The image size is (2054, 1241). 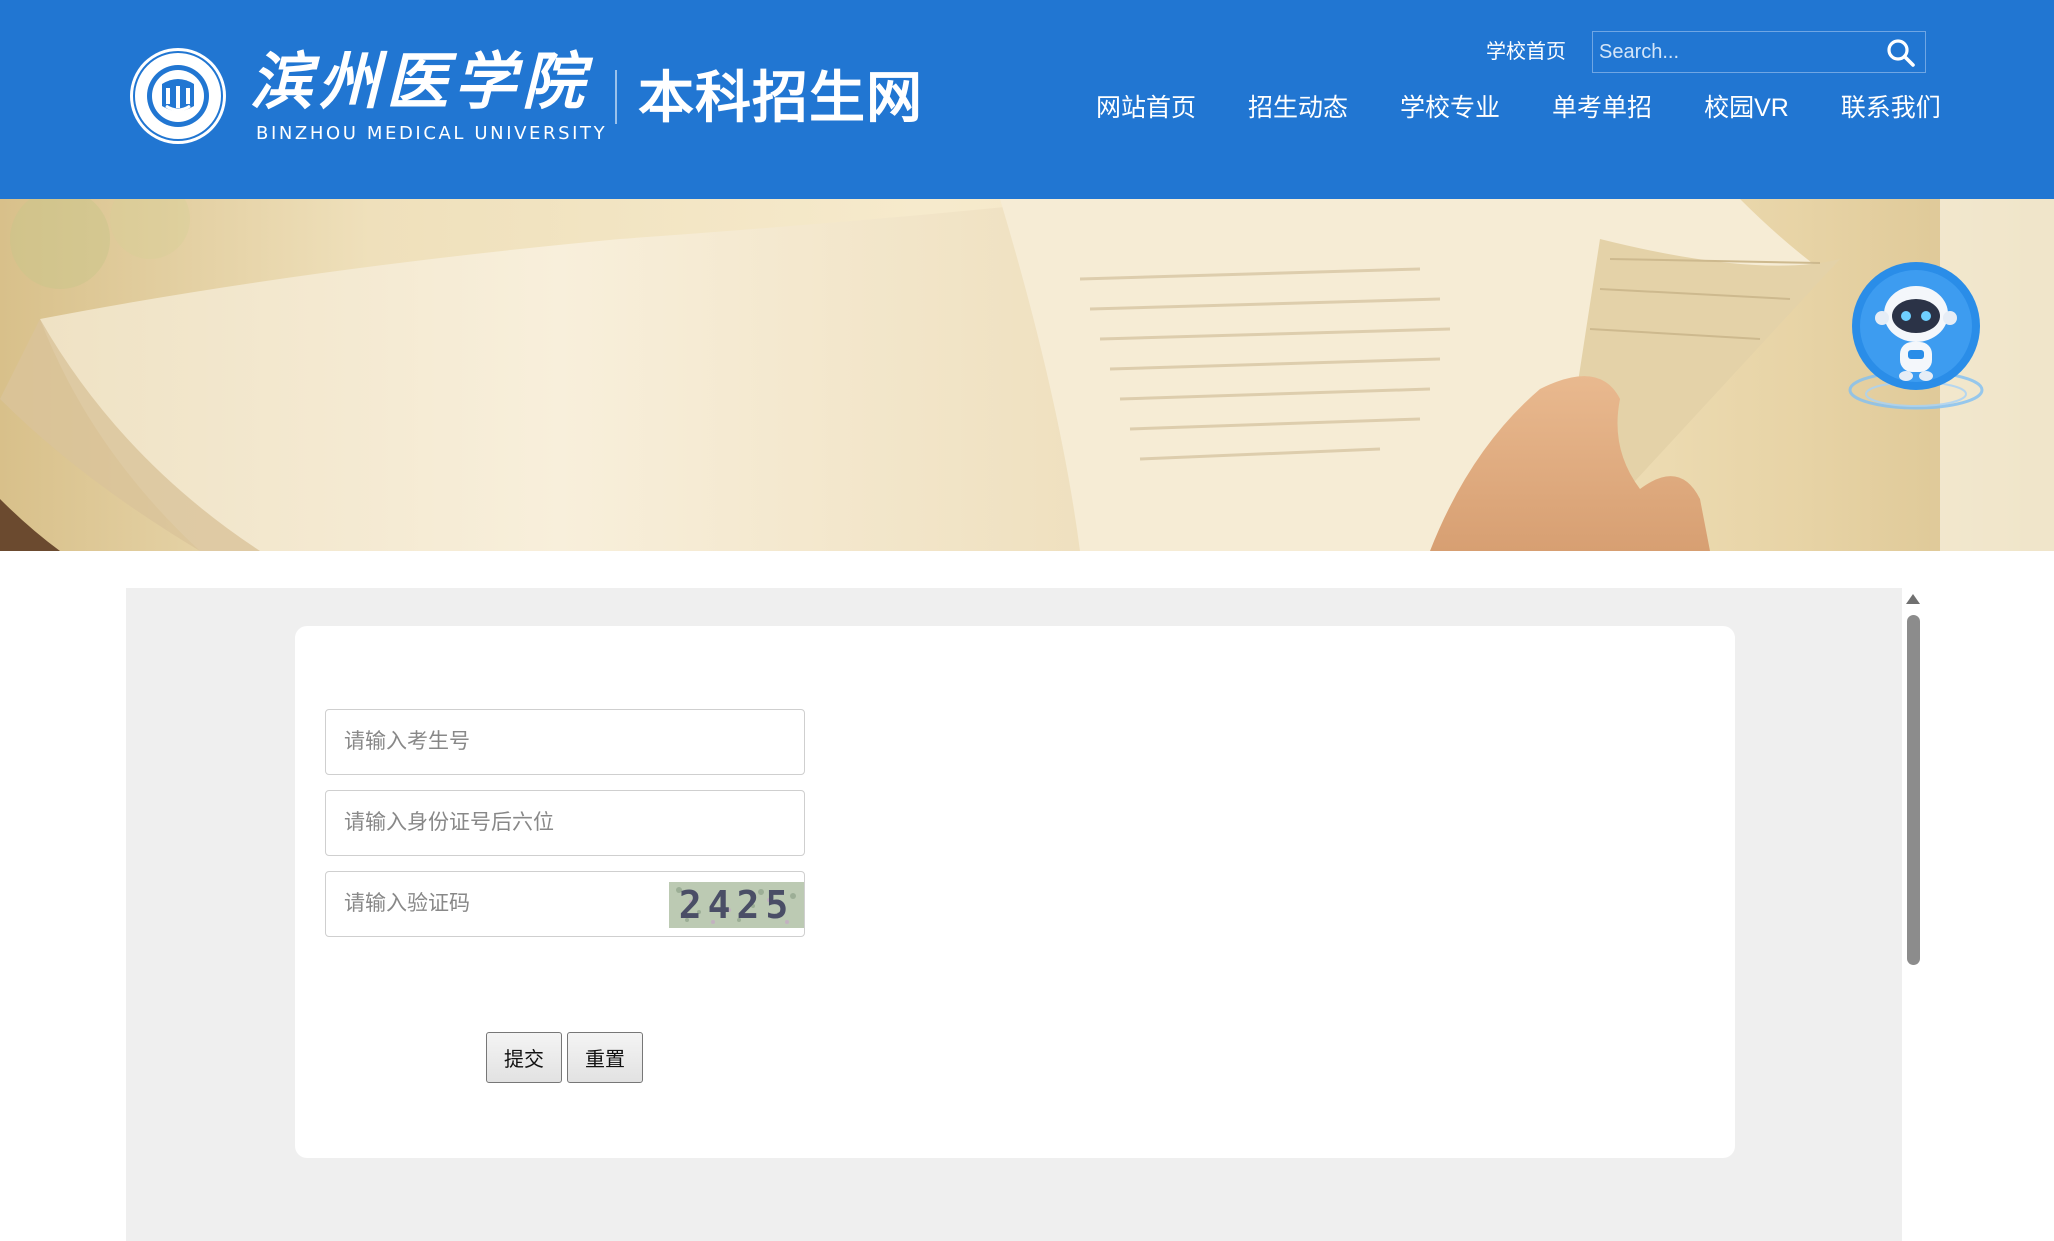 What do you see at coordinates (616, 97) in the screenshot?
I see `logo-divider` at bounding box center [616, 97].